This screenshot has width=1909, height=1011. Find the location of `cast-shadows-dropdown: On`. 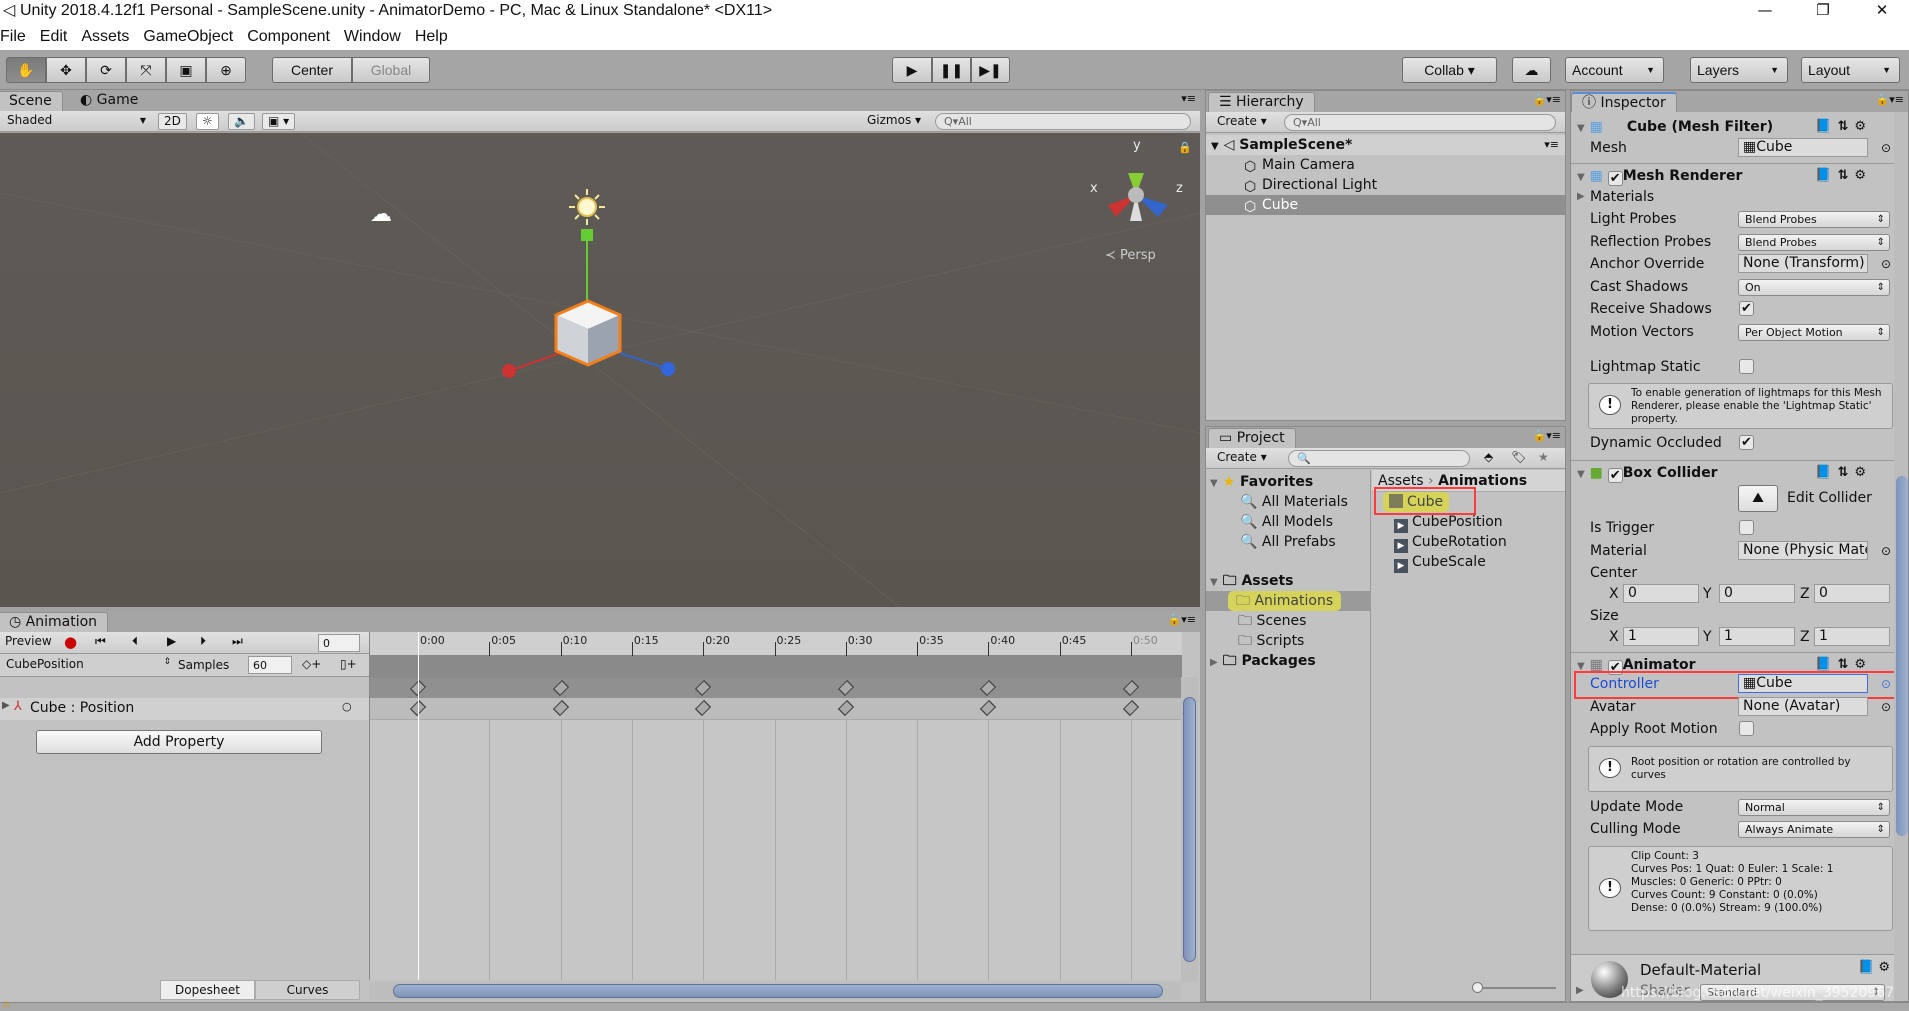

cast-shadows-dropdown: On is located at coordinates (1814, 287).